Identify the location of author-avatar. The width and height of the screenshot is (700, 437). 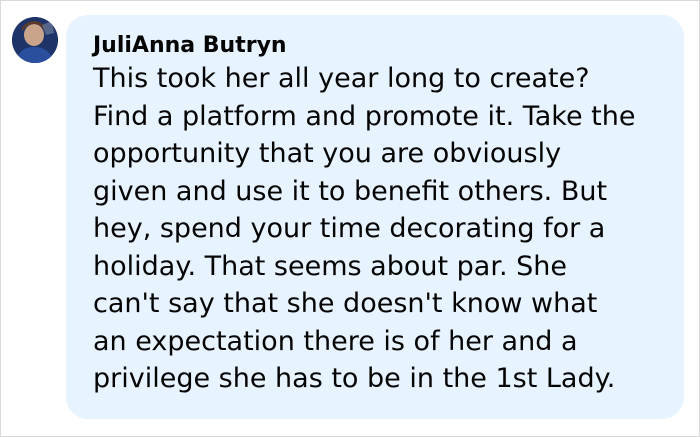
(35, 40).